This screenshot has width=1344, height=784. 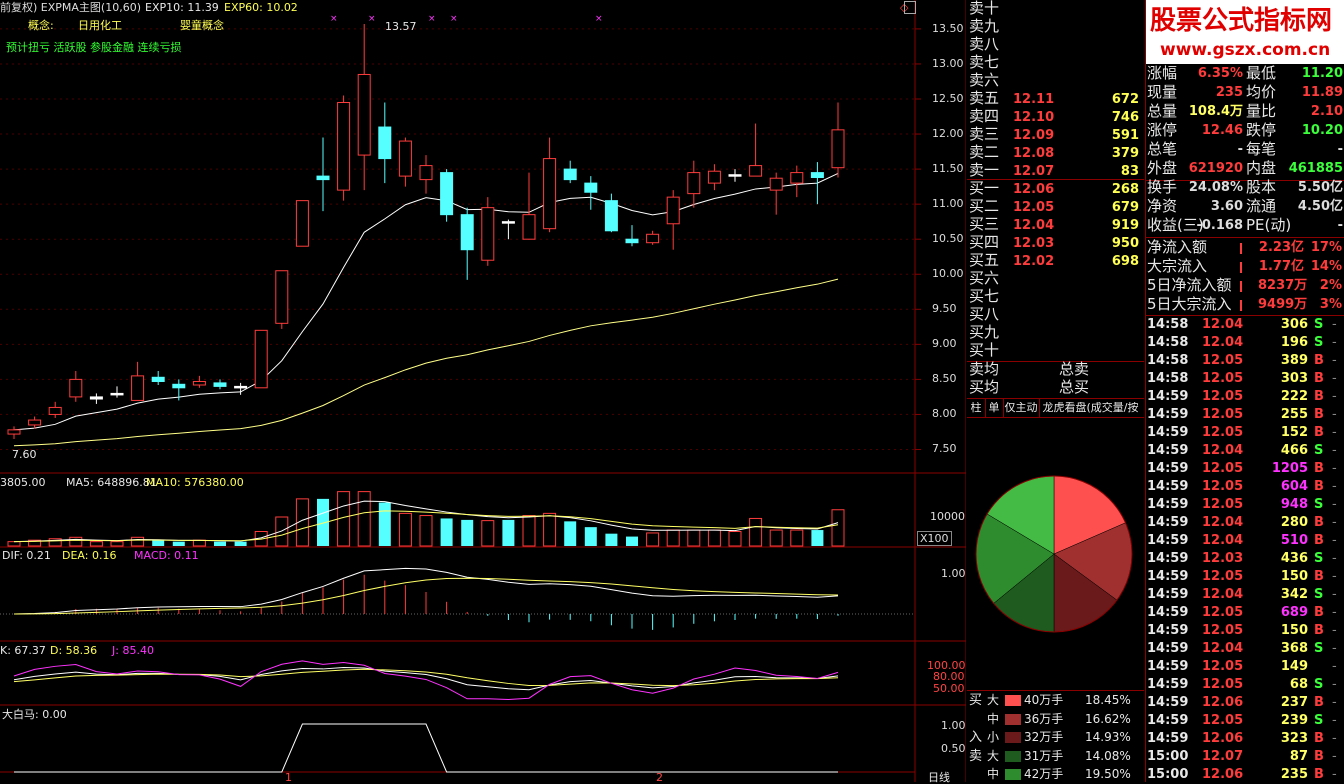 What do you see at coordinates (1245, 32) in the screenshot?
I see `watermark-banner: 股票公式指标网 www.gszx.com.cn` at bounding box center [1245, 32].